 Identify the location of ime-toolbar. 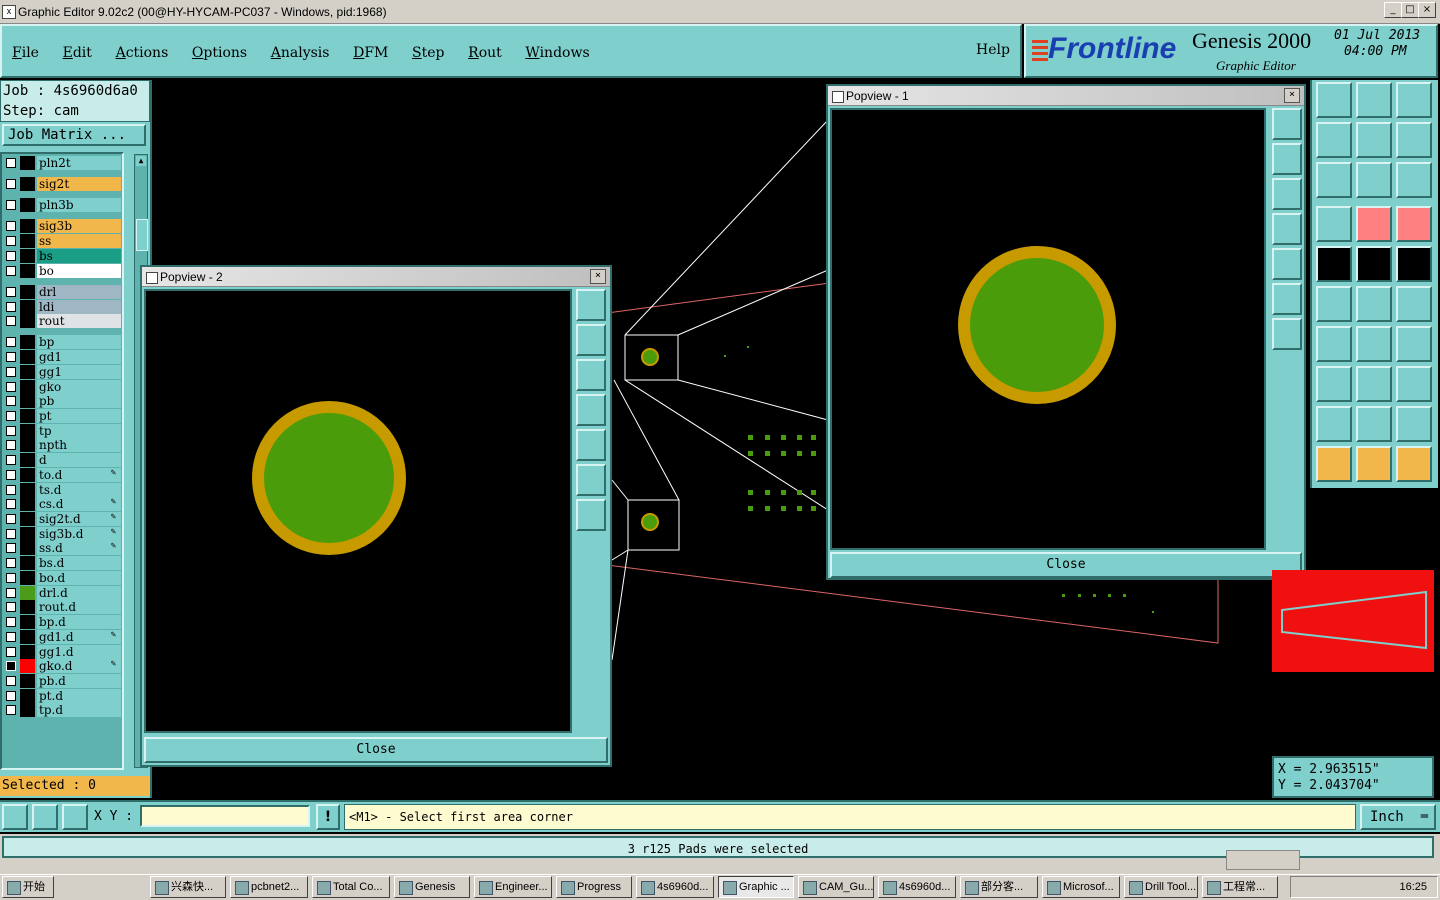
(1263, 860).